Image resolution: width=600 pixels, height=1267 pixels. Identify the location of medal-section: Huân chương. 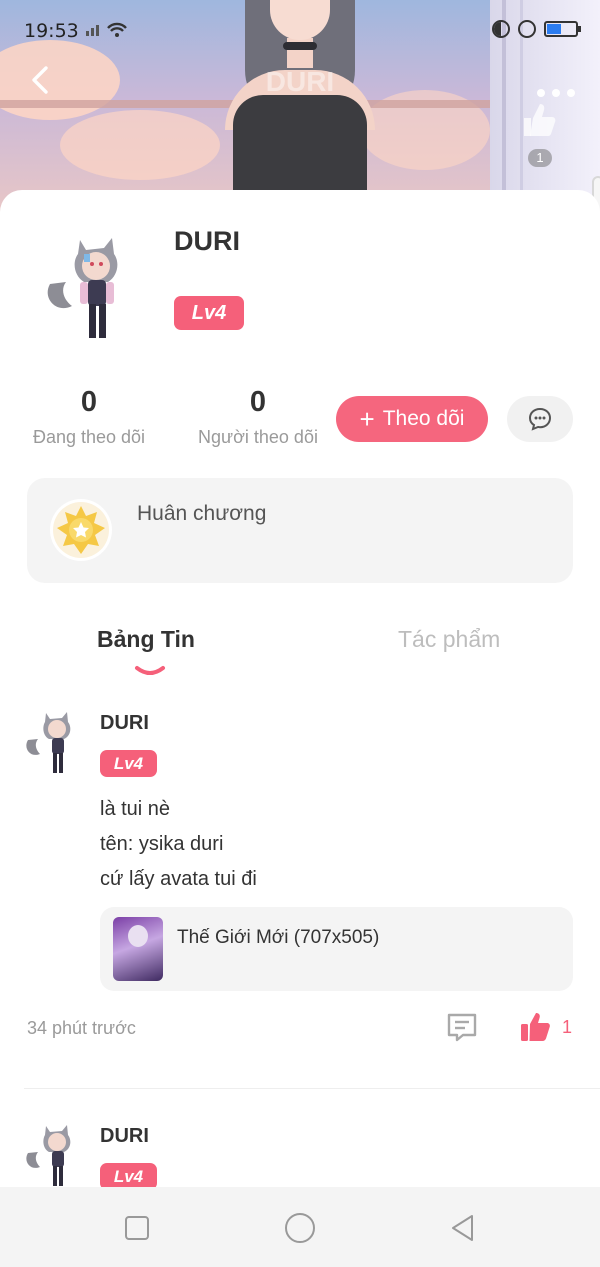
(300, 530).